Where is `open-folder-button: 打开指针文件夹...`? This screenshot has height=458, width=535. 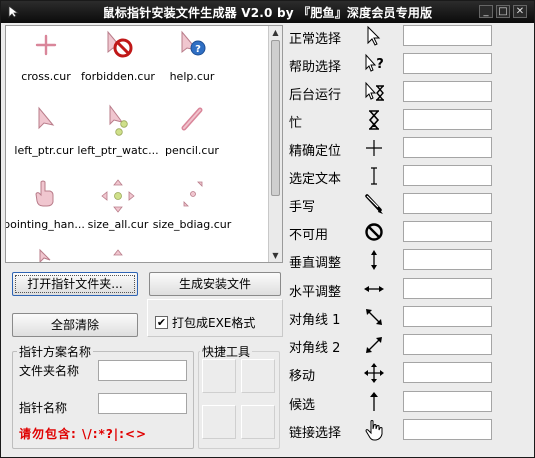 open-folder-button: 打开指针文件夹... is located at coordinates (75, 284).